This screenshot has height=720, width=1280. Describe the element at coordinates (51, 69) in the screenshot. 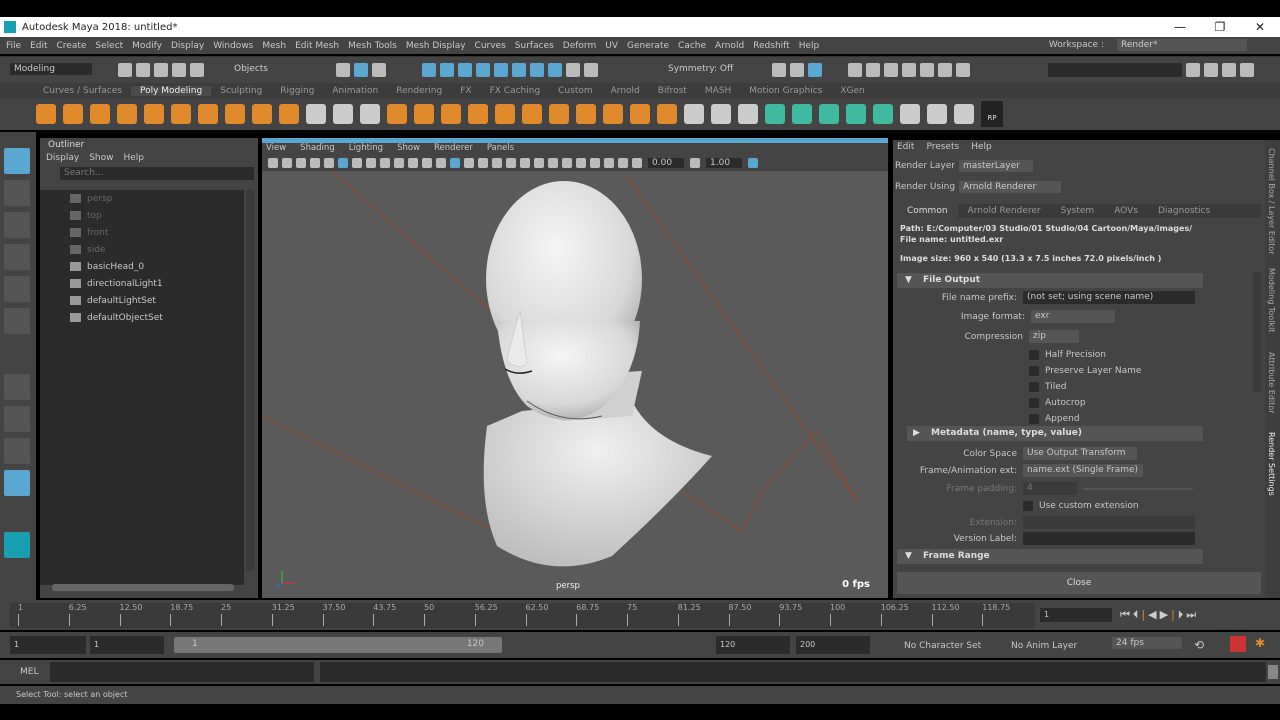

I see `menu-set-dropdown: Modeling` at that location.